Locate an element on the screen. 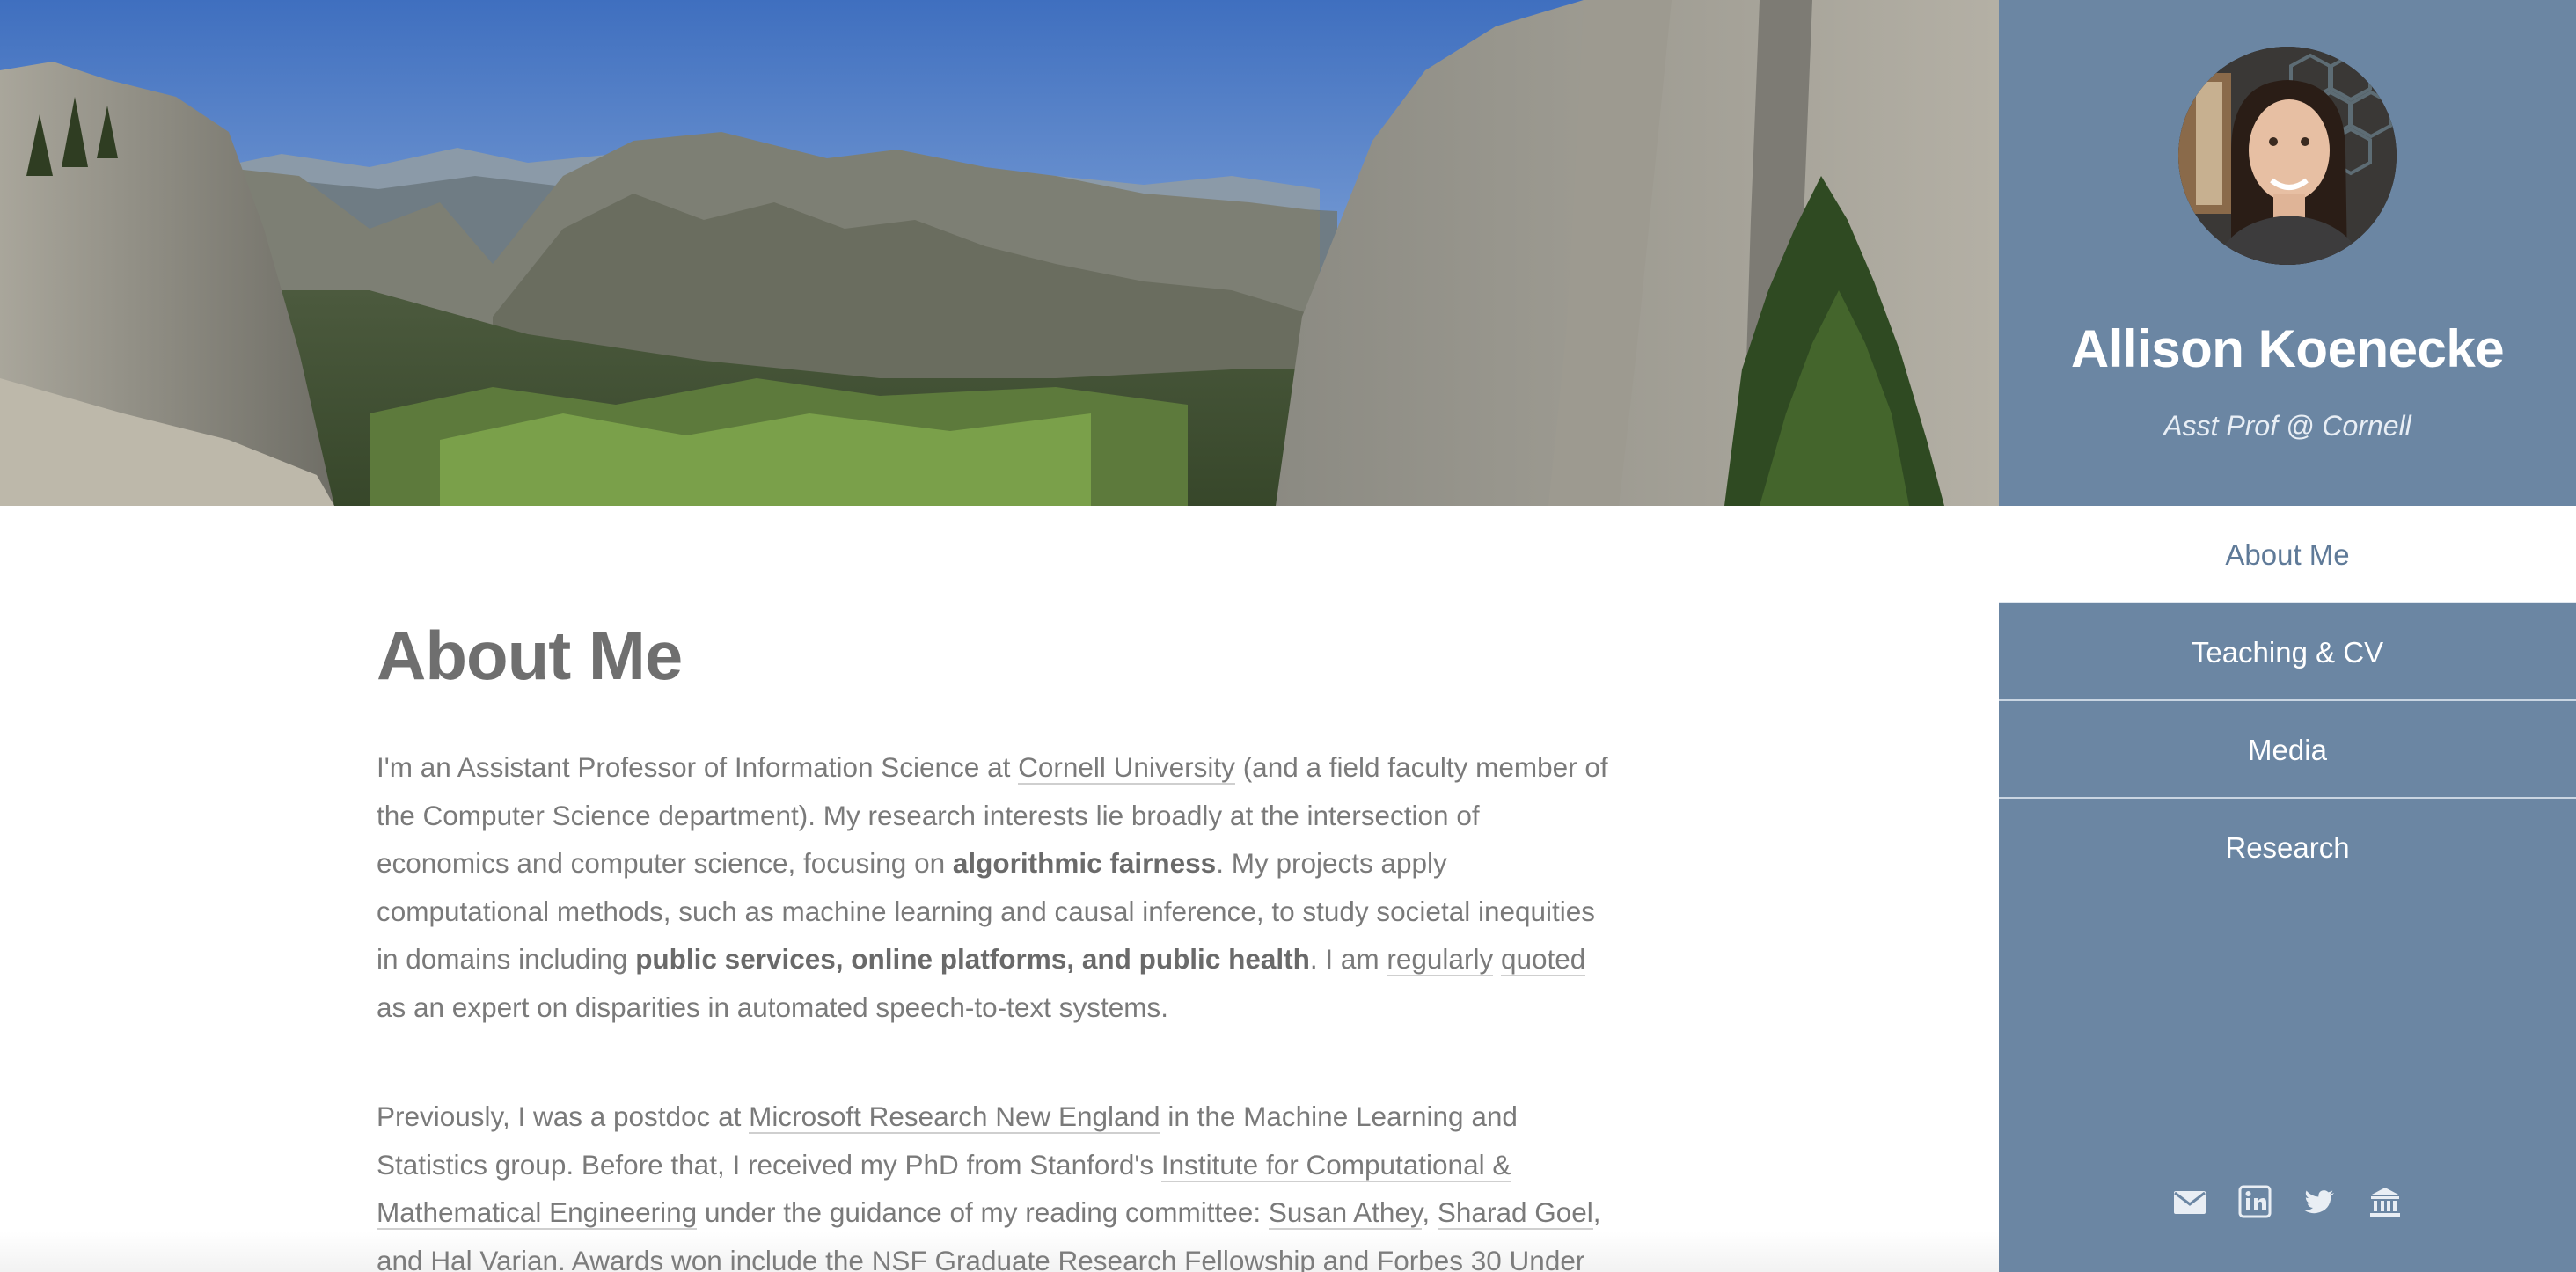 This screenshot has width=2576, height=1272. profile-subtitle: Asst Prof @ Cornell is located at coordinates (2287, 426).